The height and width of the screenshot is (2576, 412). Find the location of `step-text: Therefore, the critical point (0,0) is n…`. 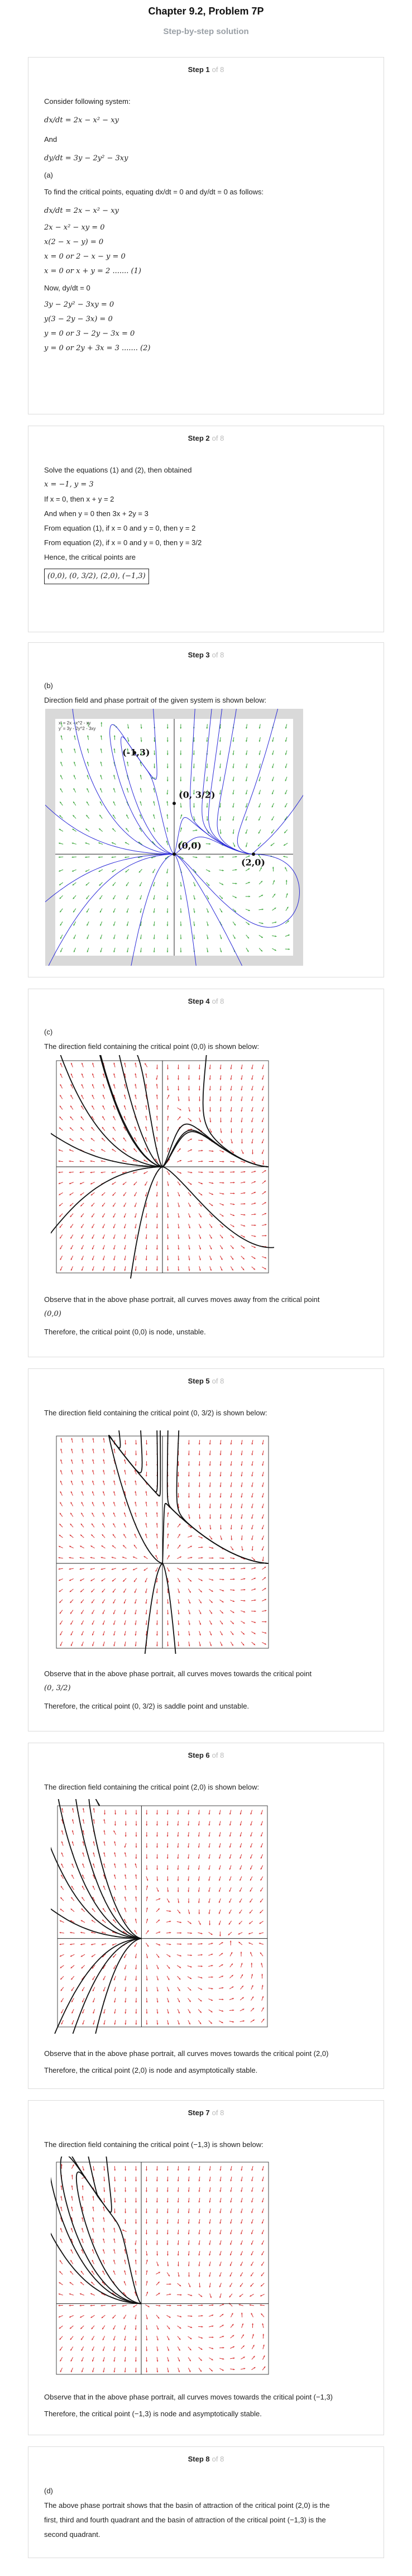

step-text: Therefore, the critical point (0,0) is n… is located at coordinates (125, 1332).